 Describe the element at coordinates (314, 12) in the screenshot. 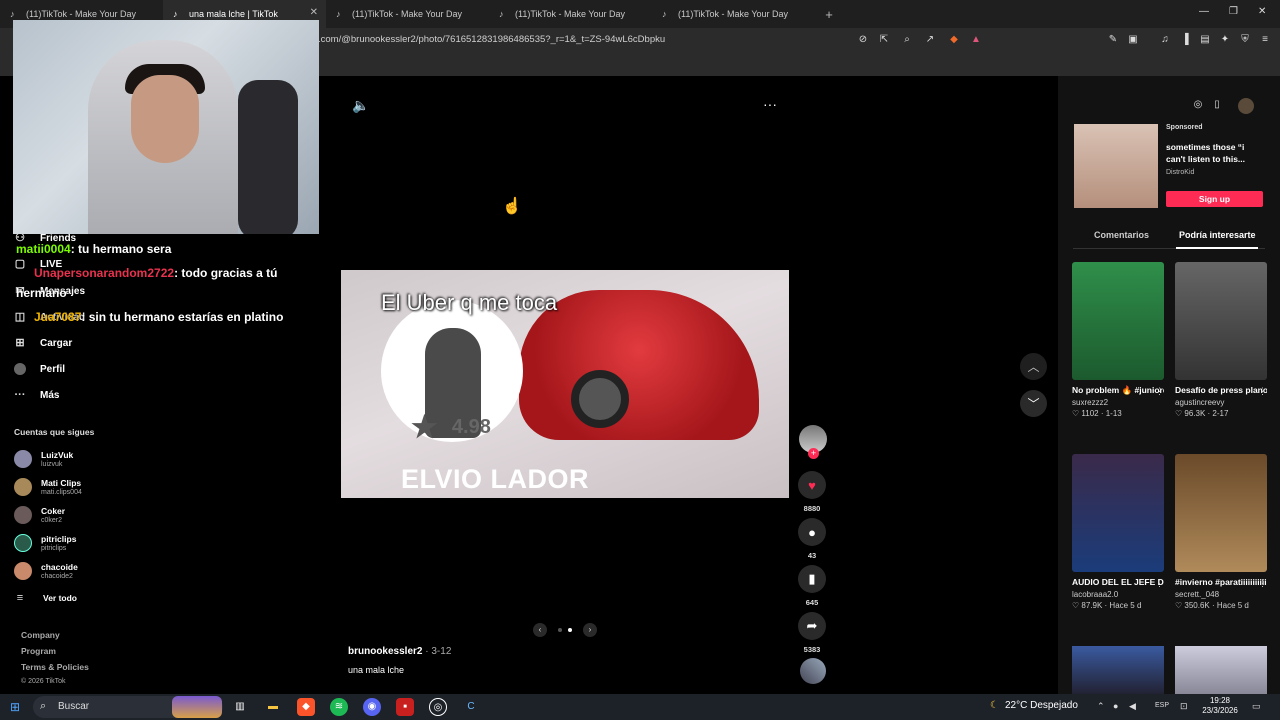

I see `close-tab-icon: ✕` at that location.